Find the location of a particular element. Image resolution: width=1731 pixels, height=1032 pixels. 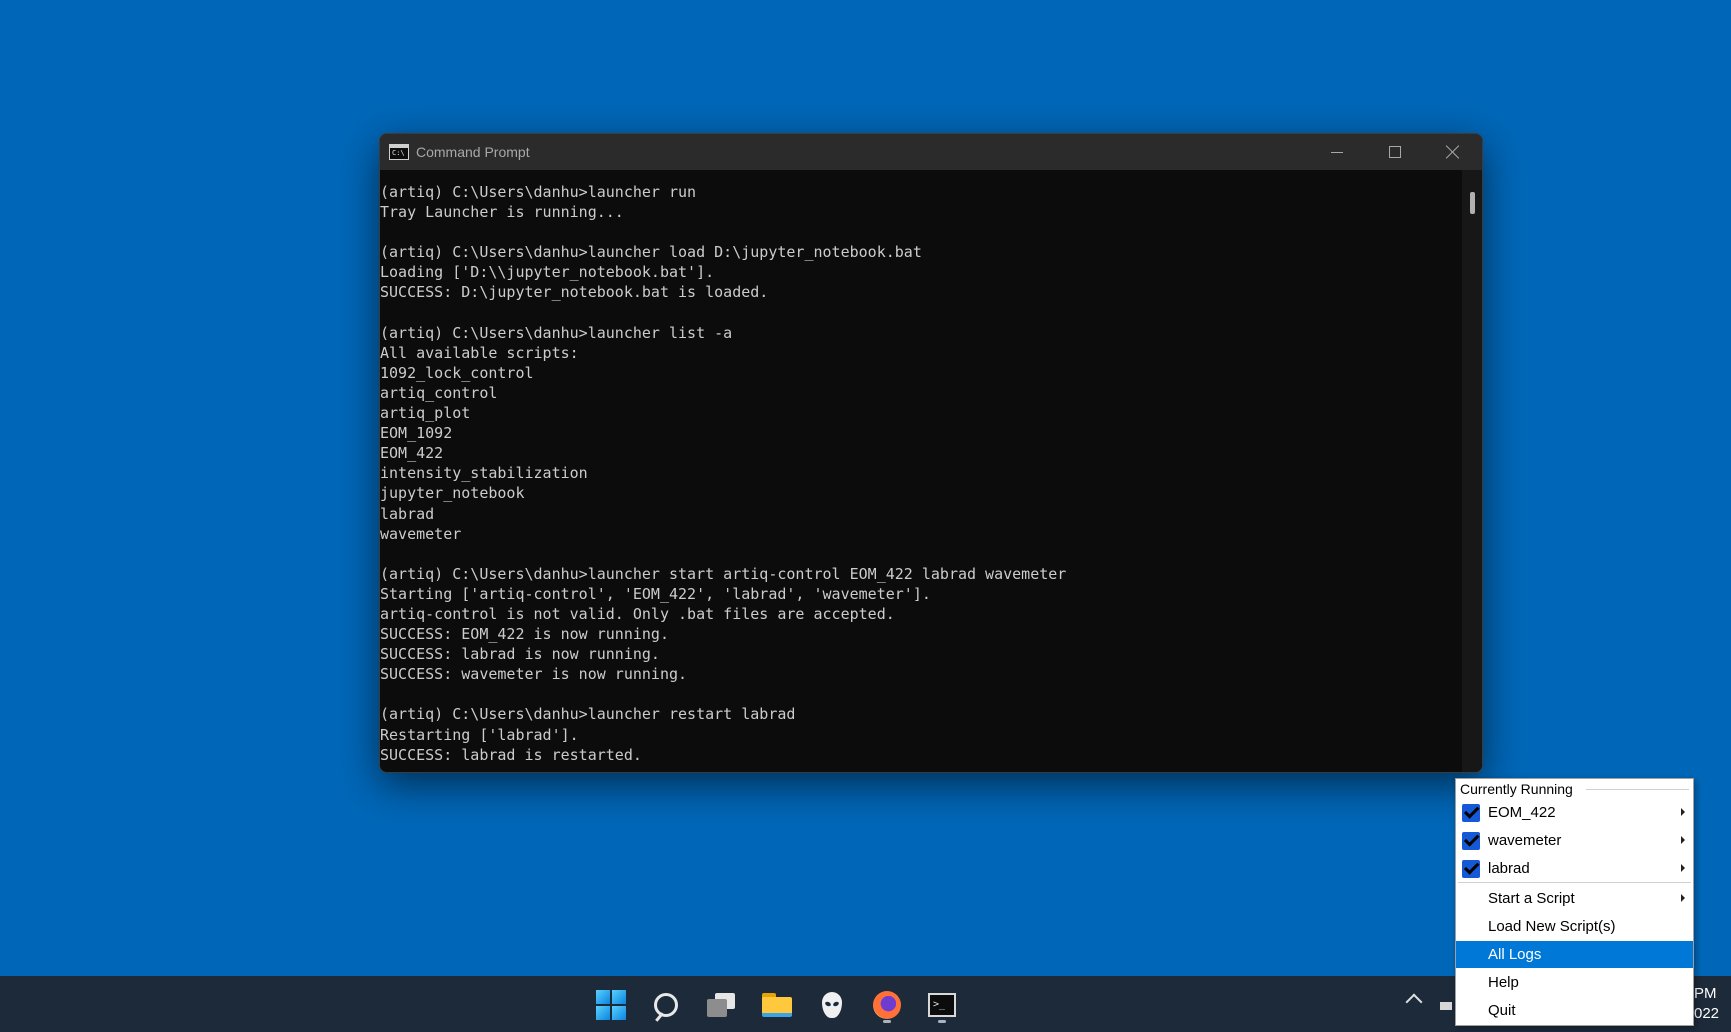

menu-item-label: labrad is located at coordinates (1509, 868).